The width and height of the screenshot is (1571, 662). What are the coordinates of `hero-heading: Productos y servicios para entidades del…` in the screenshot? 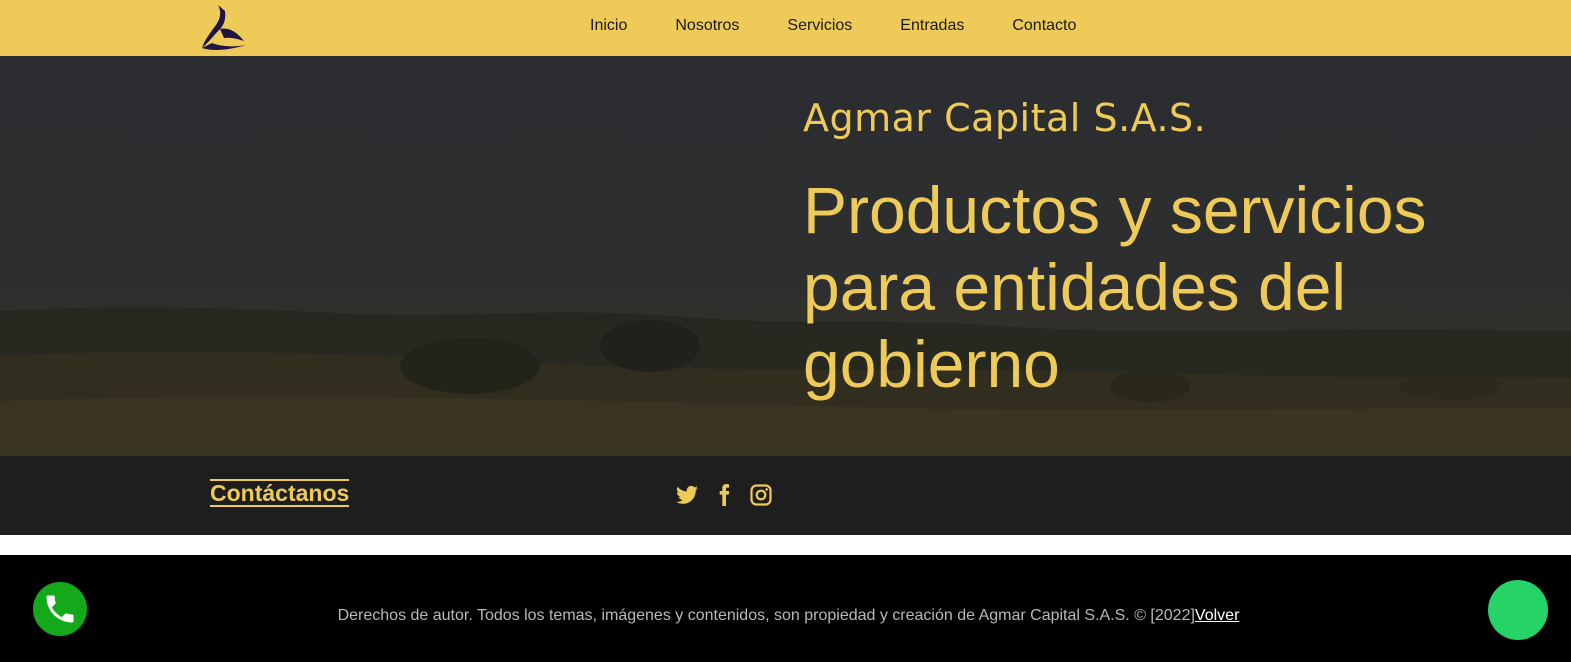 It's located at (1115, 287).